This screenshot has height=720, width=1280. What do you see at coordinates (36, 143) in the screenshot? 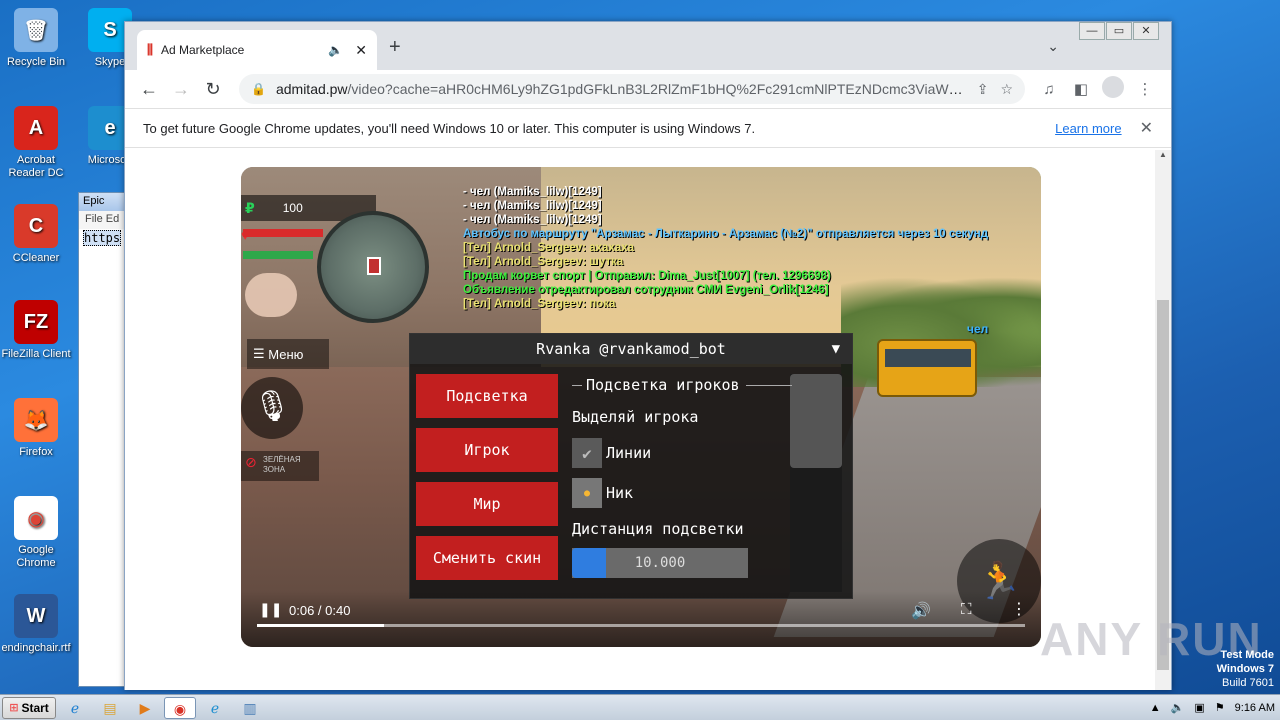
I see `desktop-icon: A Acrobat Reader DC` at bounding box center [36, 143].